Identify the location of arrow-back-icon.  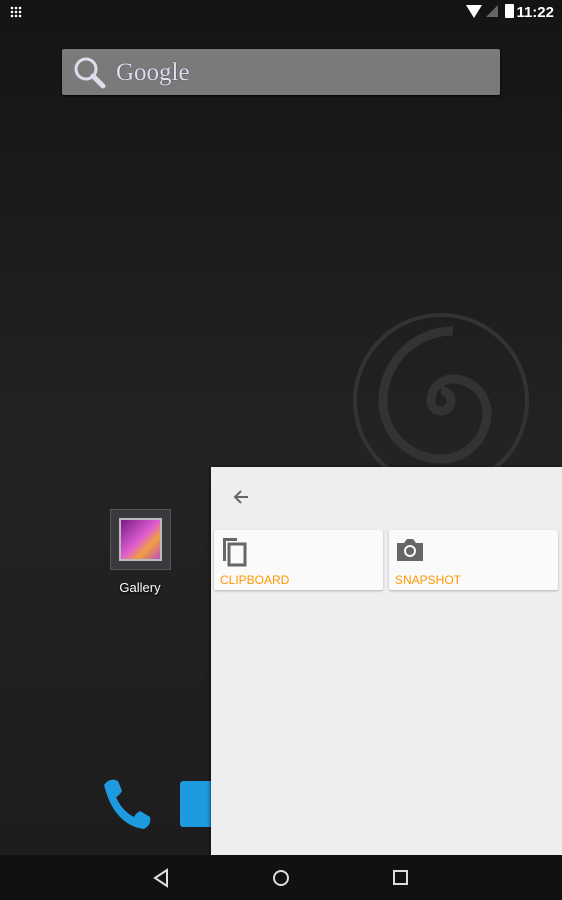
(241, 497).